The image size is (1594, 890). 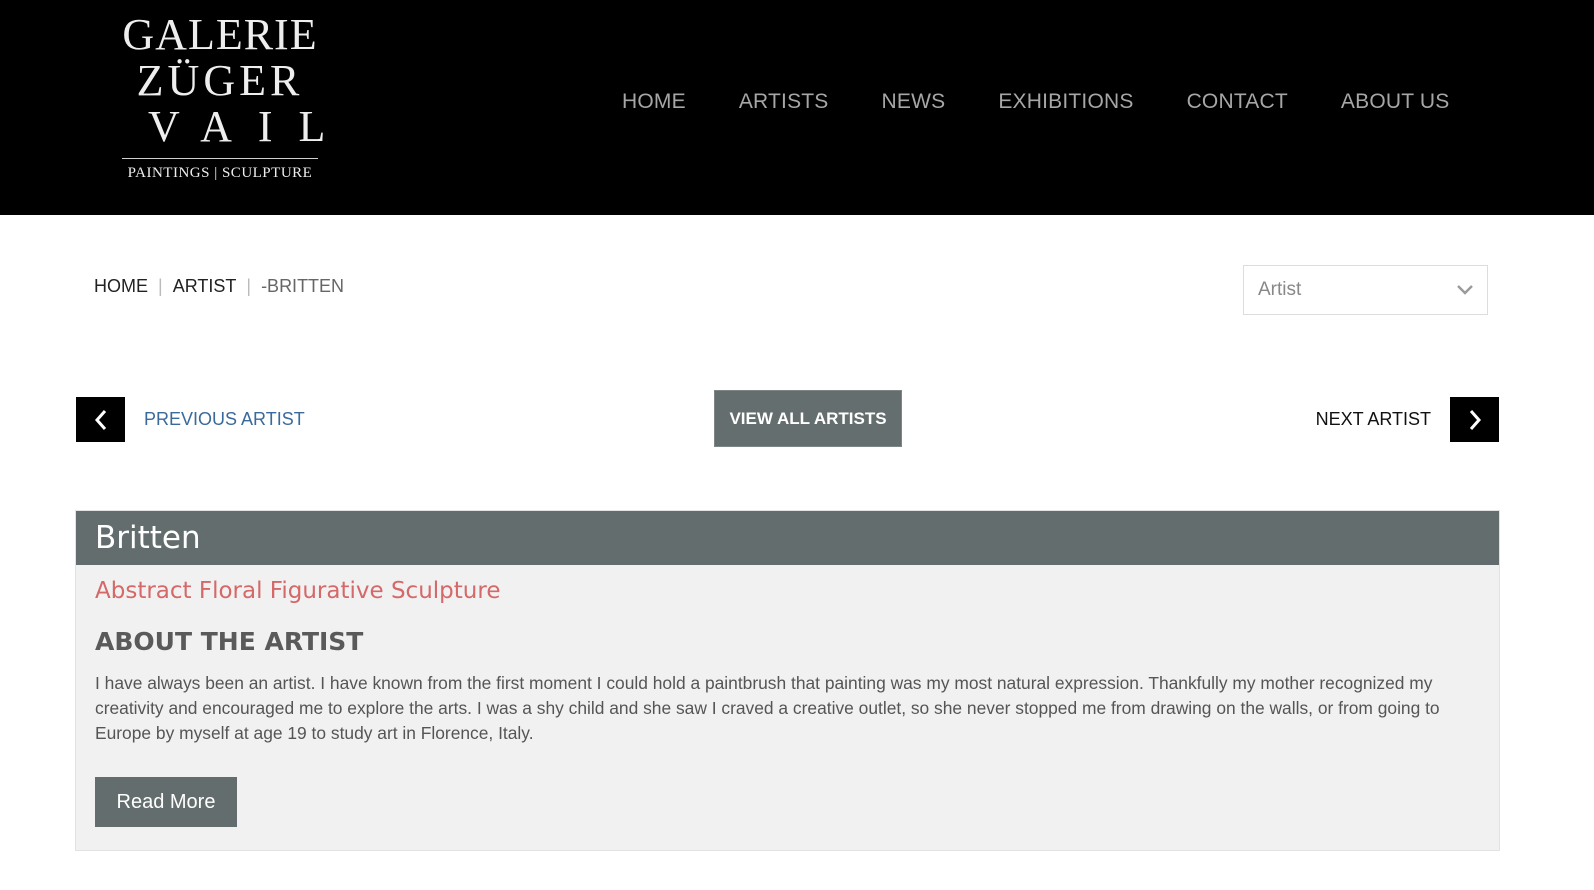 What do you see at coordinates (205, 286) in the screenshot?
I see `breadcrumb-artist: ARTIST` at bounding box center [205, 286].